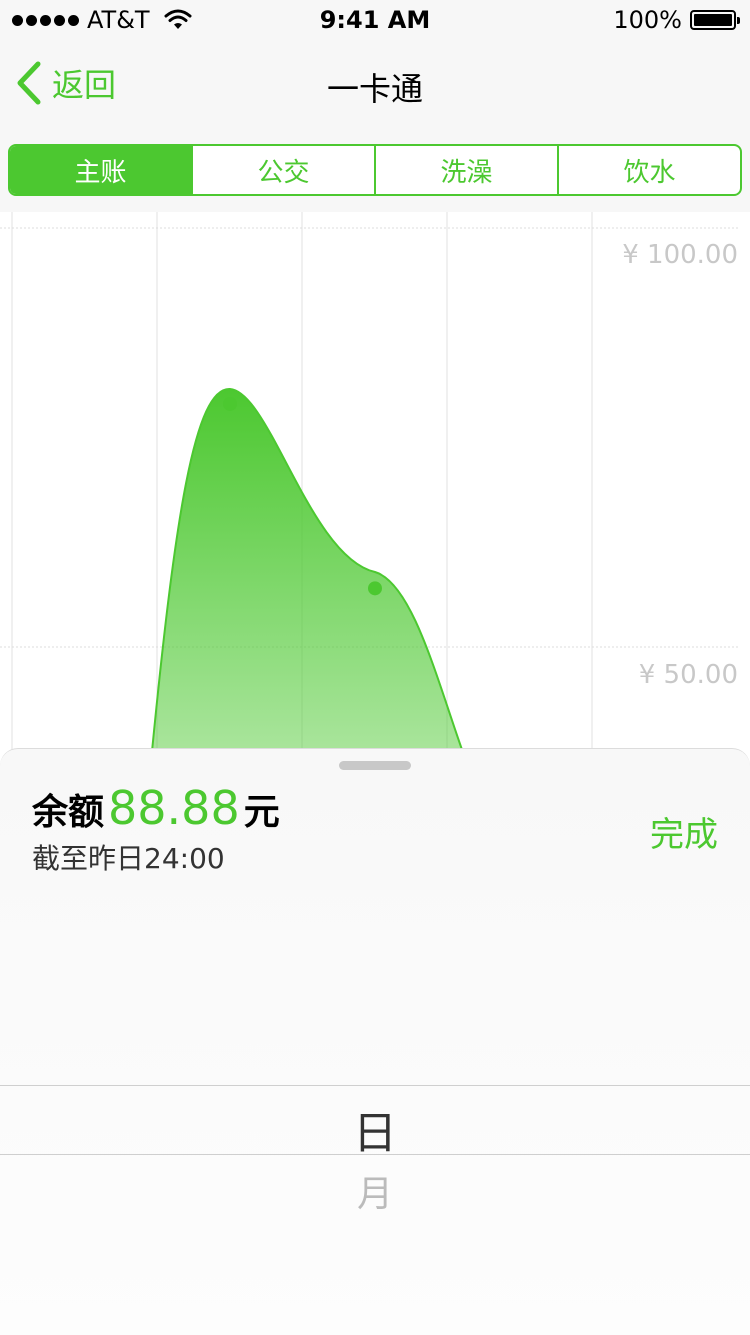 This screenshot has height=1335, width=750. I want to click on balance-summary: 余额 88.88 元, so click(156, 808).